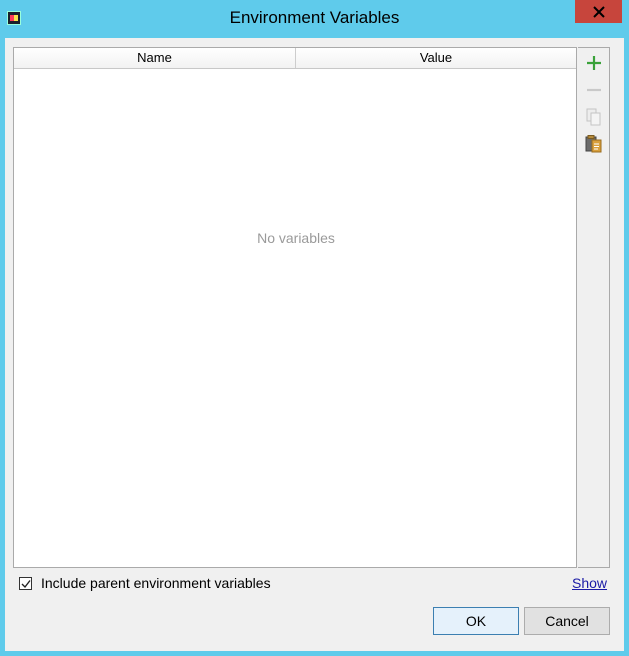  I want to click on copy-variable-button, so click(594, 117).